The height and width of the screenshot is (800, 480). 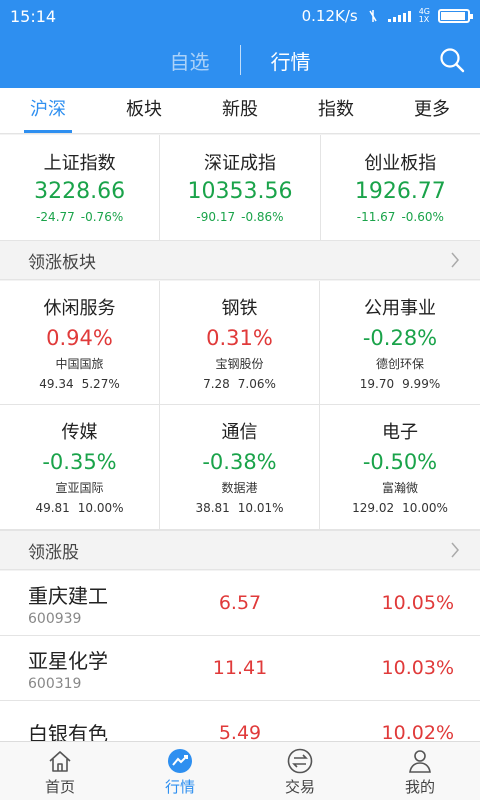 What do you see at coordinates (239, 488) in the screenshot?
I see `leader-stock: 数据港` at bounding box center [239, 488].